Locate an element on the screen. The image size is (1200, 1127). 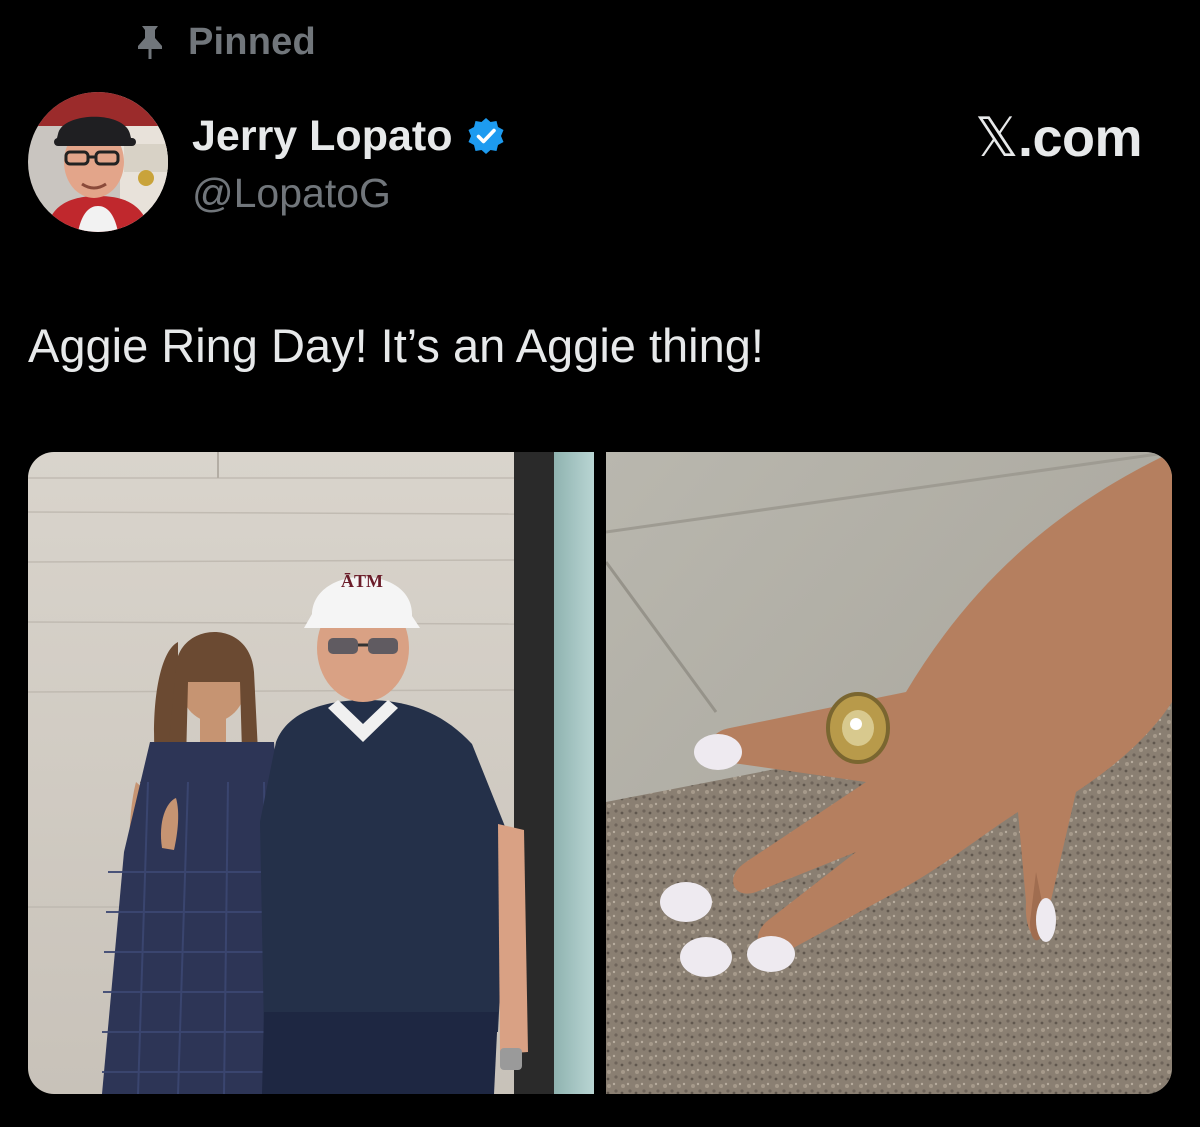
cap-logo-text: ĀTM is located at coordinates (362, 581).